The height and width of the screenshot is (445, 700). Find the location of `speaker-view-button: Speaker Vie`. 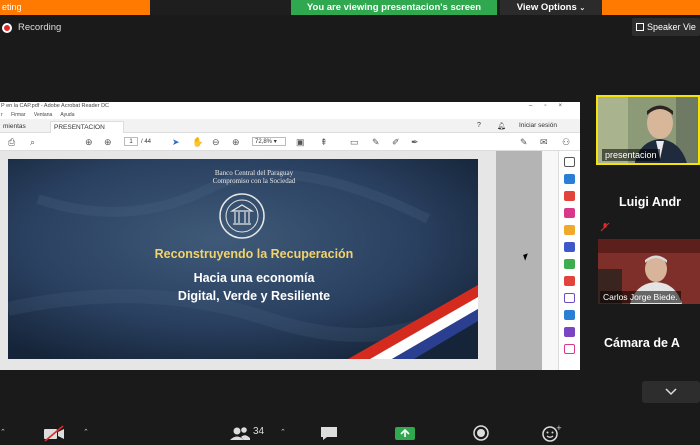

speaker-view-button: Speaker Vie is located at coordinates (666, 27).